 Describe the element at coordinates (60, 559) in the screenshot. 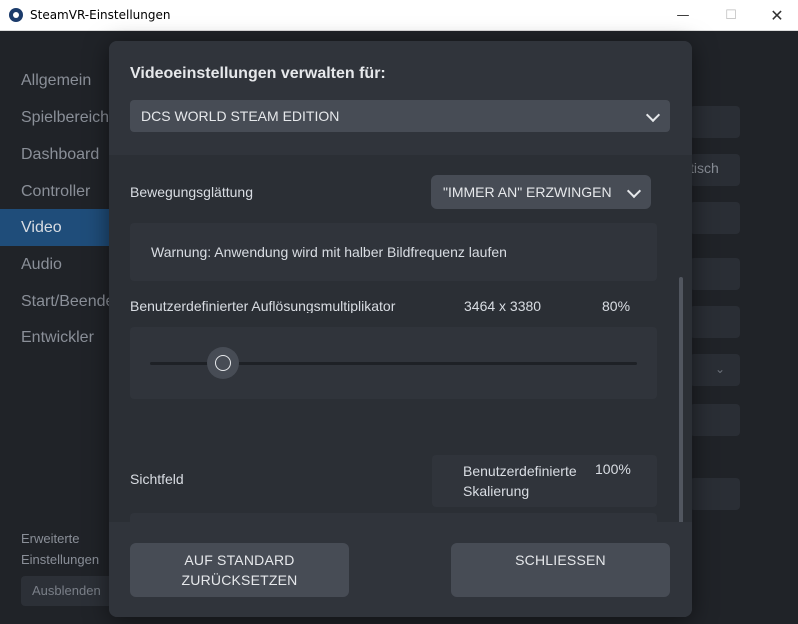

I see `advanced-settings-line2: Einstellungen` at that location.